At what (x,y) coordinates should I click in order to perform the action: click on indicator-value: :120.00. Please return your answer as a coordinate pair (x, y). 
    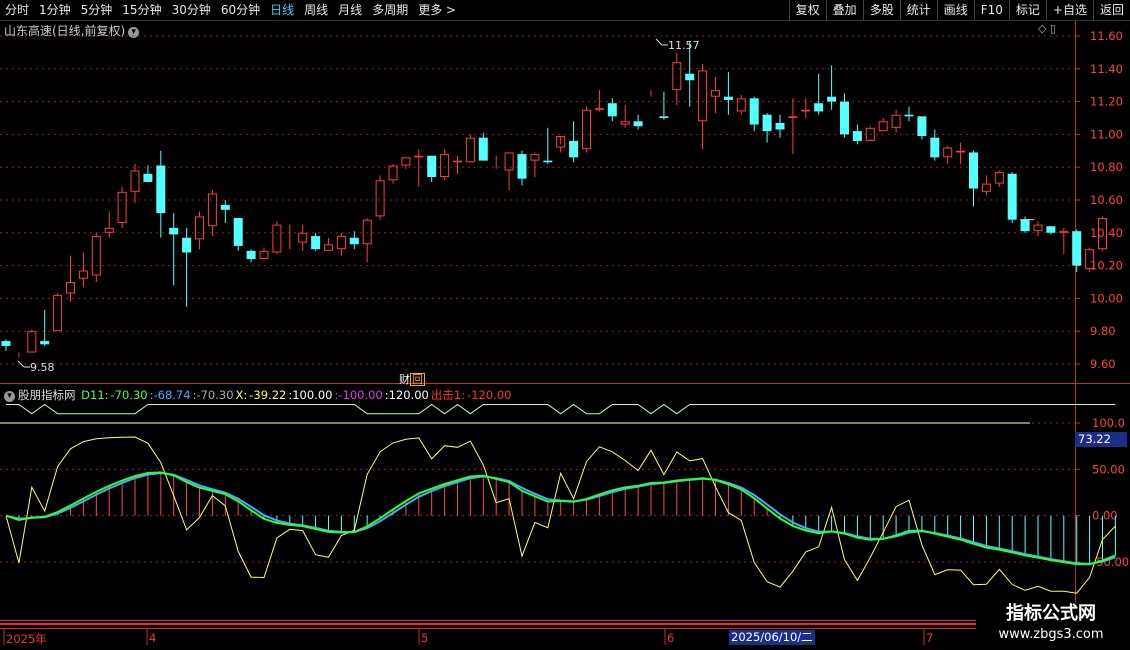
    Looking at the image, I should click on (406, 395).